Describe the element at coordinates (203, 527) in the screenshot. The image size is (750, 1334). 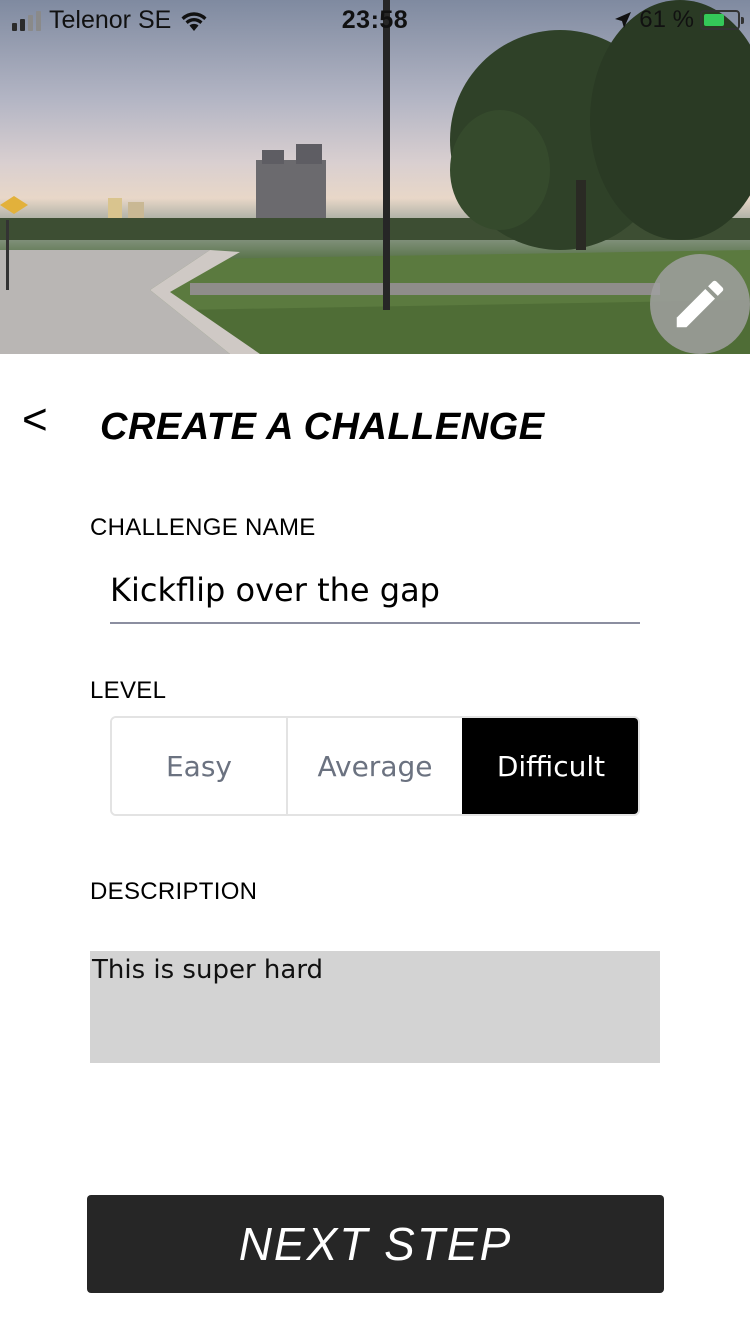
I see `challenge-name-label: CHALLENGE NAME` at that location.